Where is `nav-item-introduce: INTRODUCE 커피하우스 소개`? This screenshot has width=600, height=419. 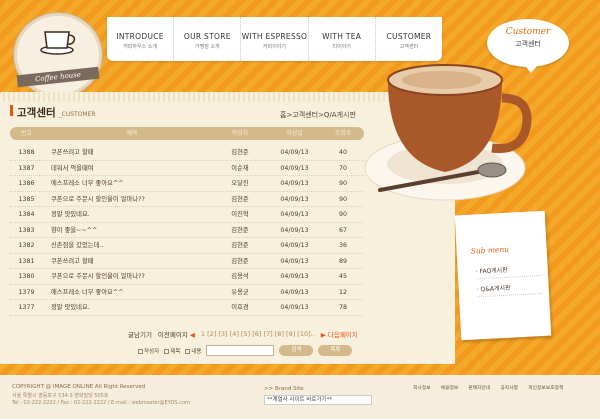
nav-item-introduce: INTRODUCE 커피하우스 소개 is located at coordinates (141, 39).